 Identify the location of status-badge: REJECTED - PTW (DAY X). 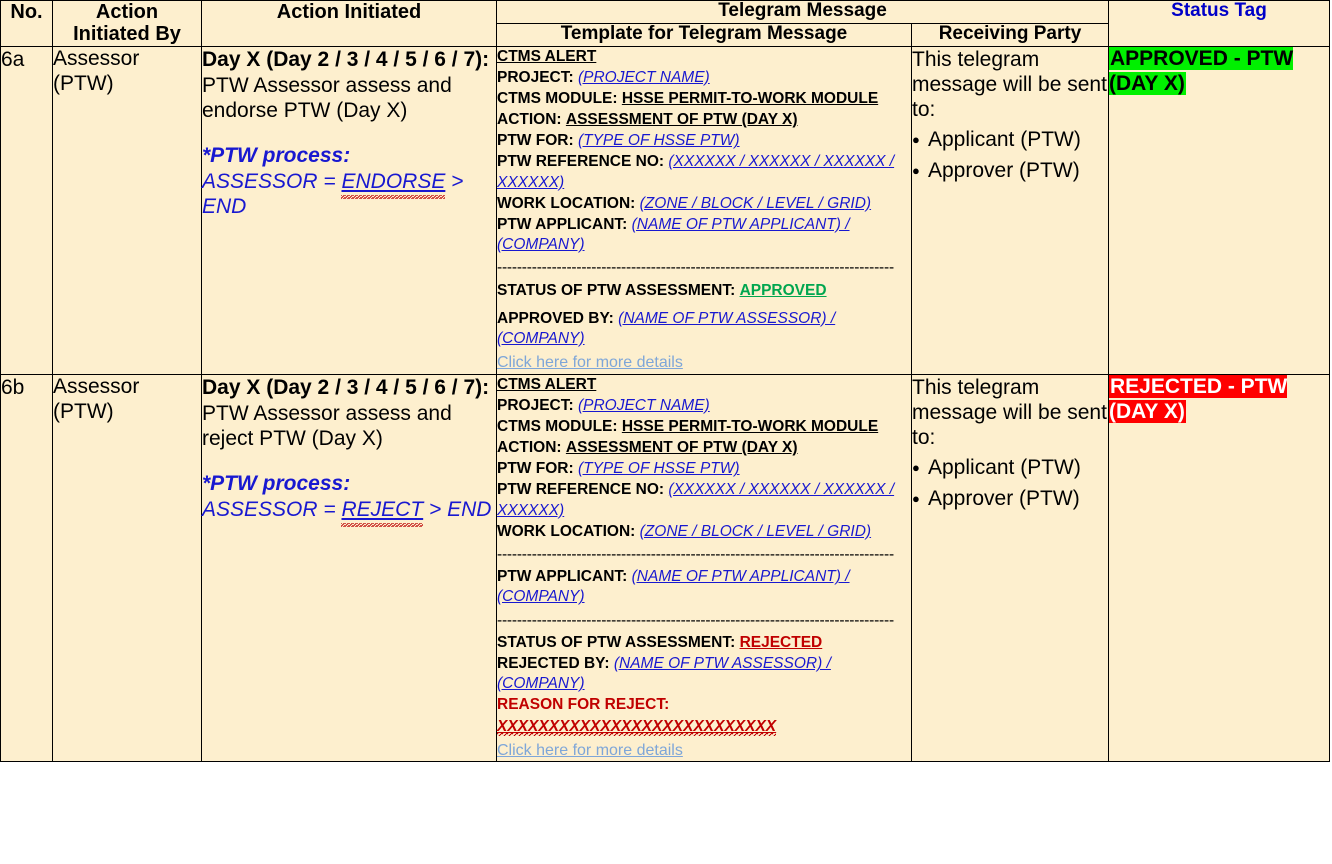
(1198, 398).